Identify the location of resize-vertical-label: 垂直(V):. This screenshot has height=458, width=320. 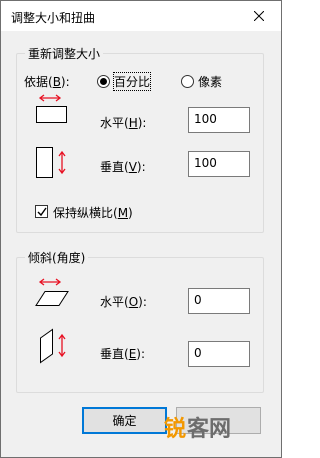
(123, 167).